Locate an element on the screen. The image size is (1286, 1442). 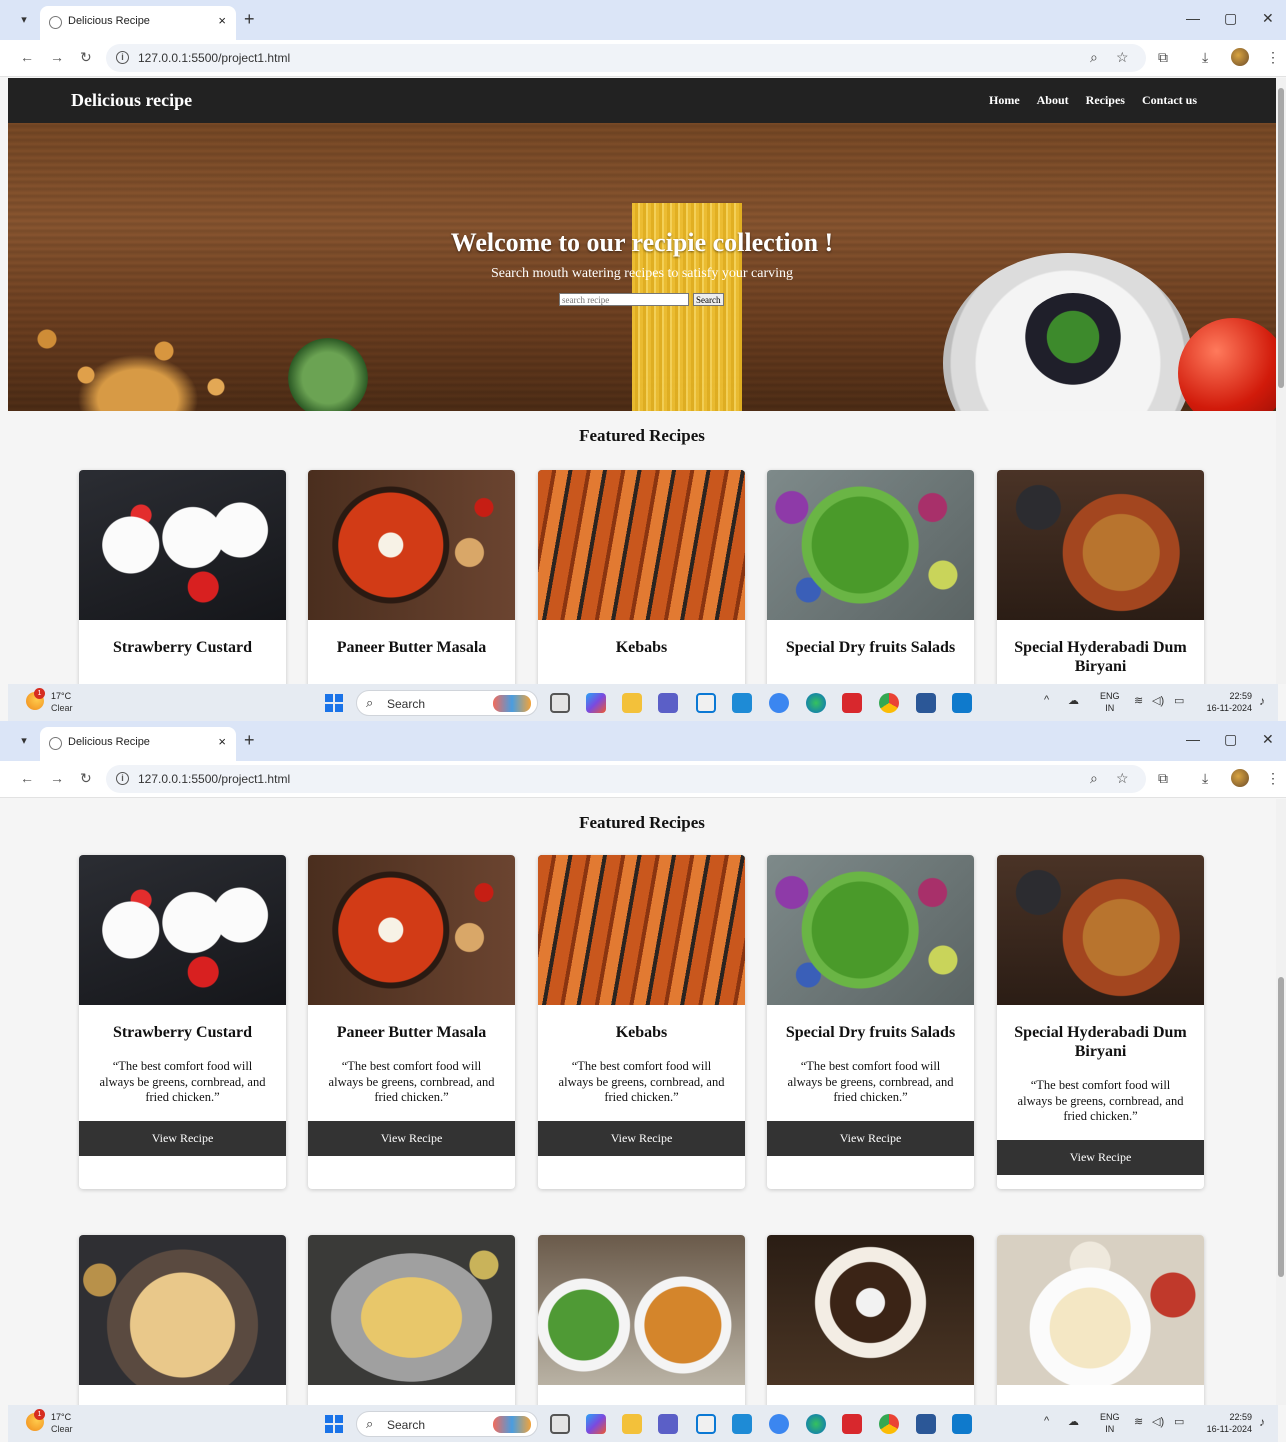
recipe-search-button: Search is located at coordinates (708, 299).